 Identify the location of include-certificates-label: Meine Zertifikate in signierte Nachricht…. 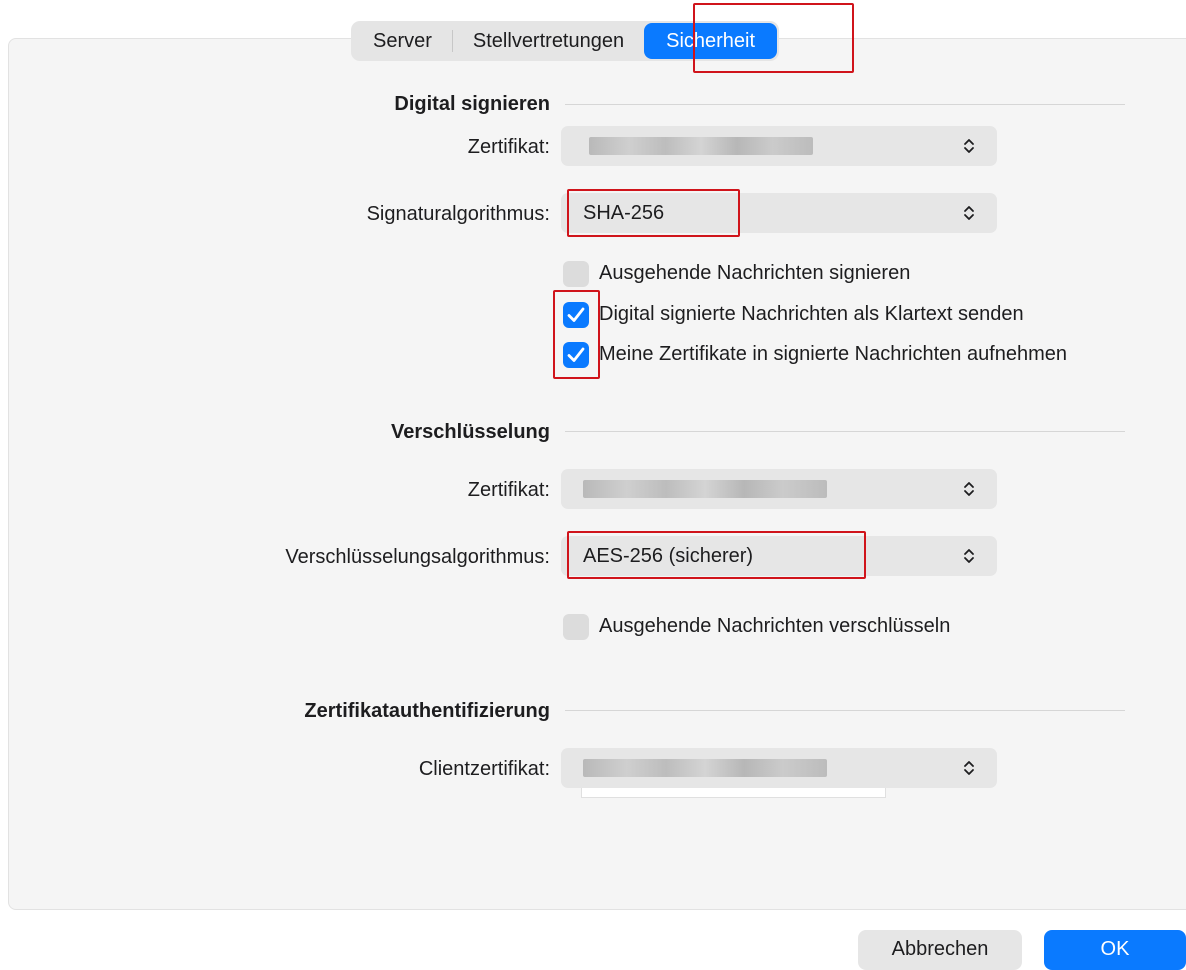
(833, 354).